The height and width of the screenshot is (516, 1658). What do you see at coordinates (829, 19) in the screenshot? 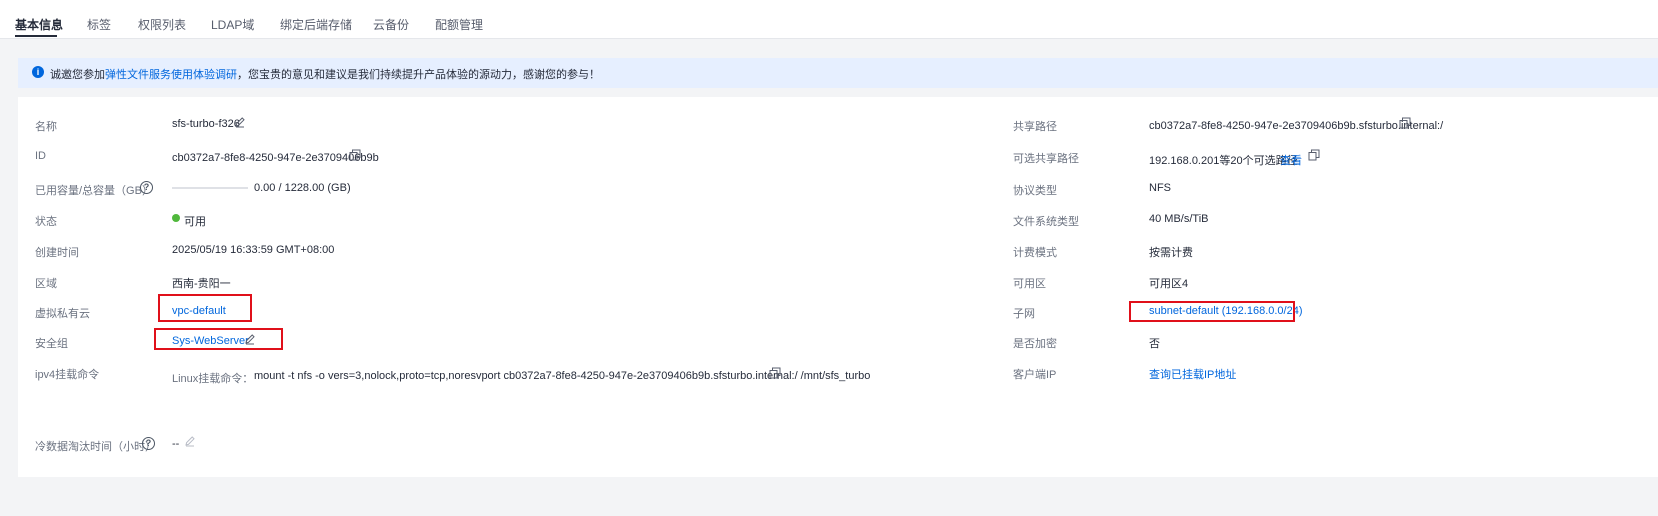
I see `tab-bar: 基本信息 标签 权限列表 LDAP域 绑定后端存储 云备份 配额管理` at bounding box center [829, 19].